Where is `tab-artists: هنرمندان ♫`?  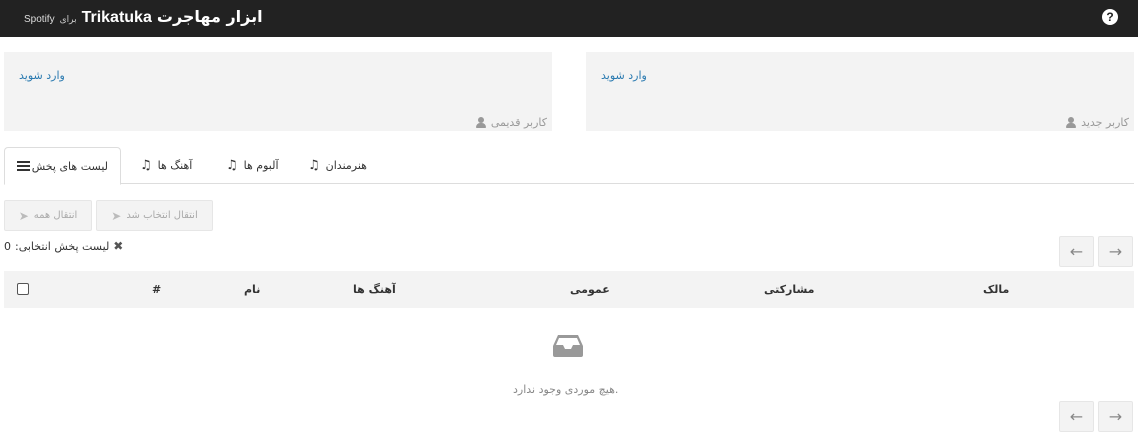 tab-artists: هنرمندان ♫ is located at coordinates (337, 165).